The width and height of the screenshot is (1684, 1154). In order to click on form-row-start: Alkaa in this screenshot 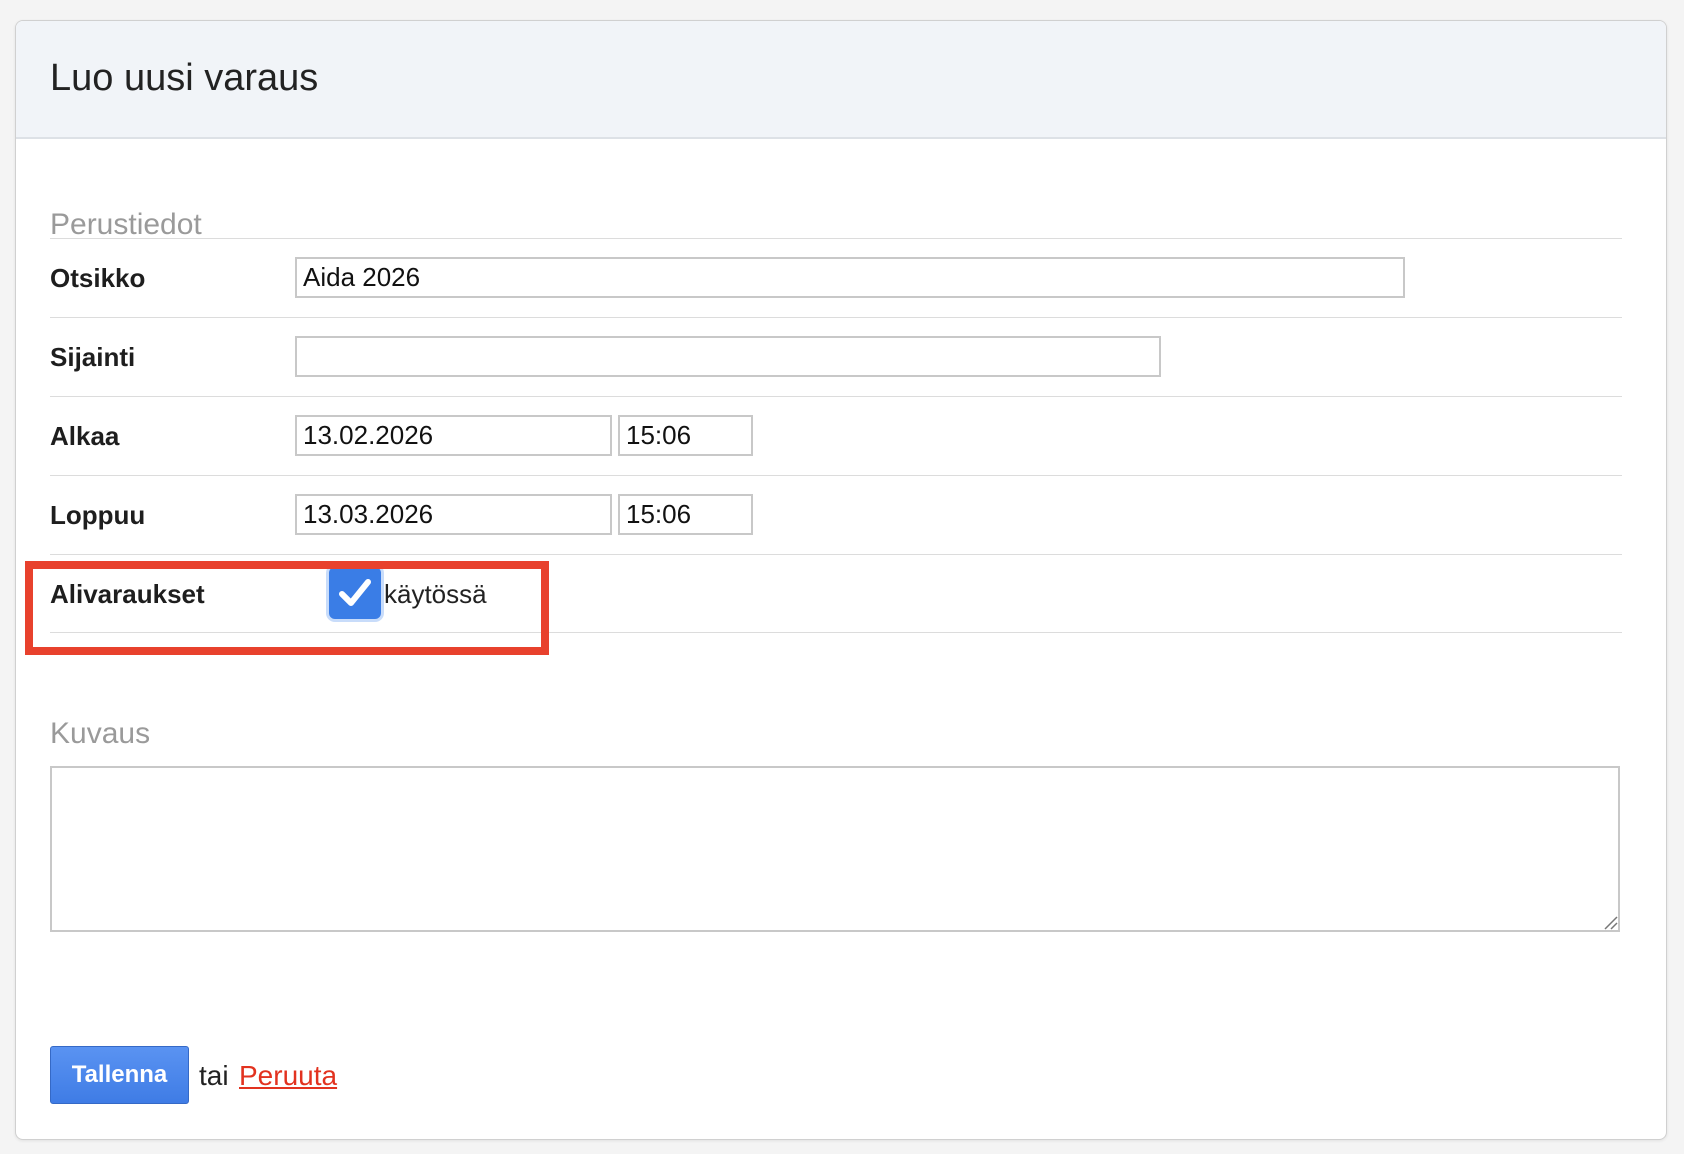, I will do `click(836, 435)`.